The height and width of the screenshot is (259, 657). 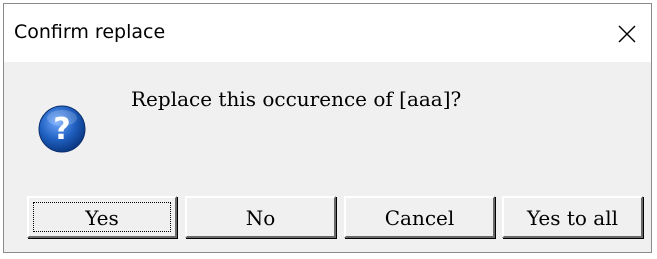 I want to click on yes-to-all-button: Yes to all, so click(x=572, y=217).